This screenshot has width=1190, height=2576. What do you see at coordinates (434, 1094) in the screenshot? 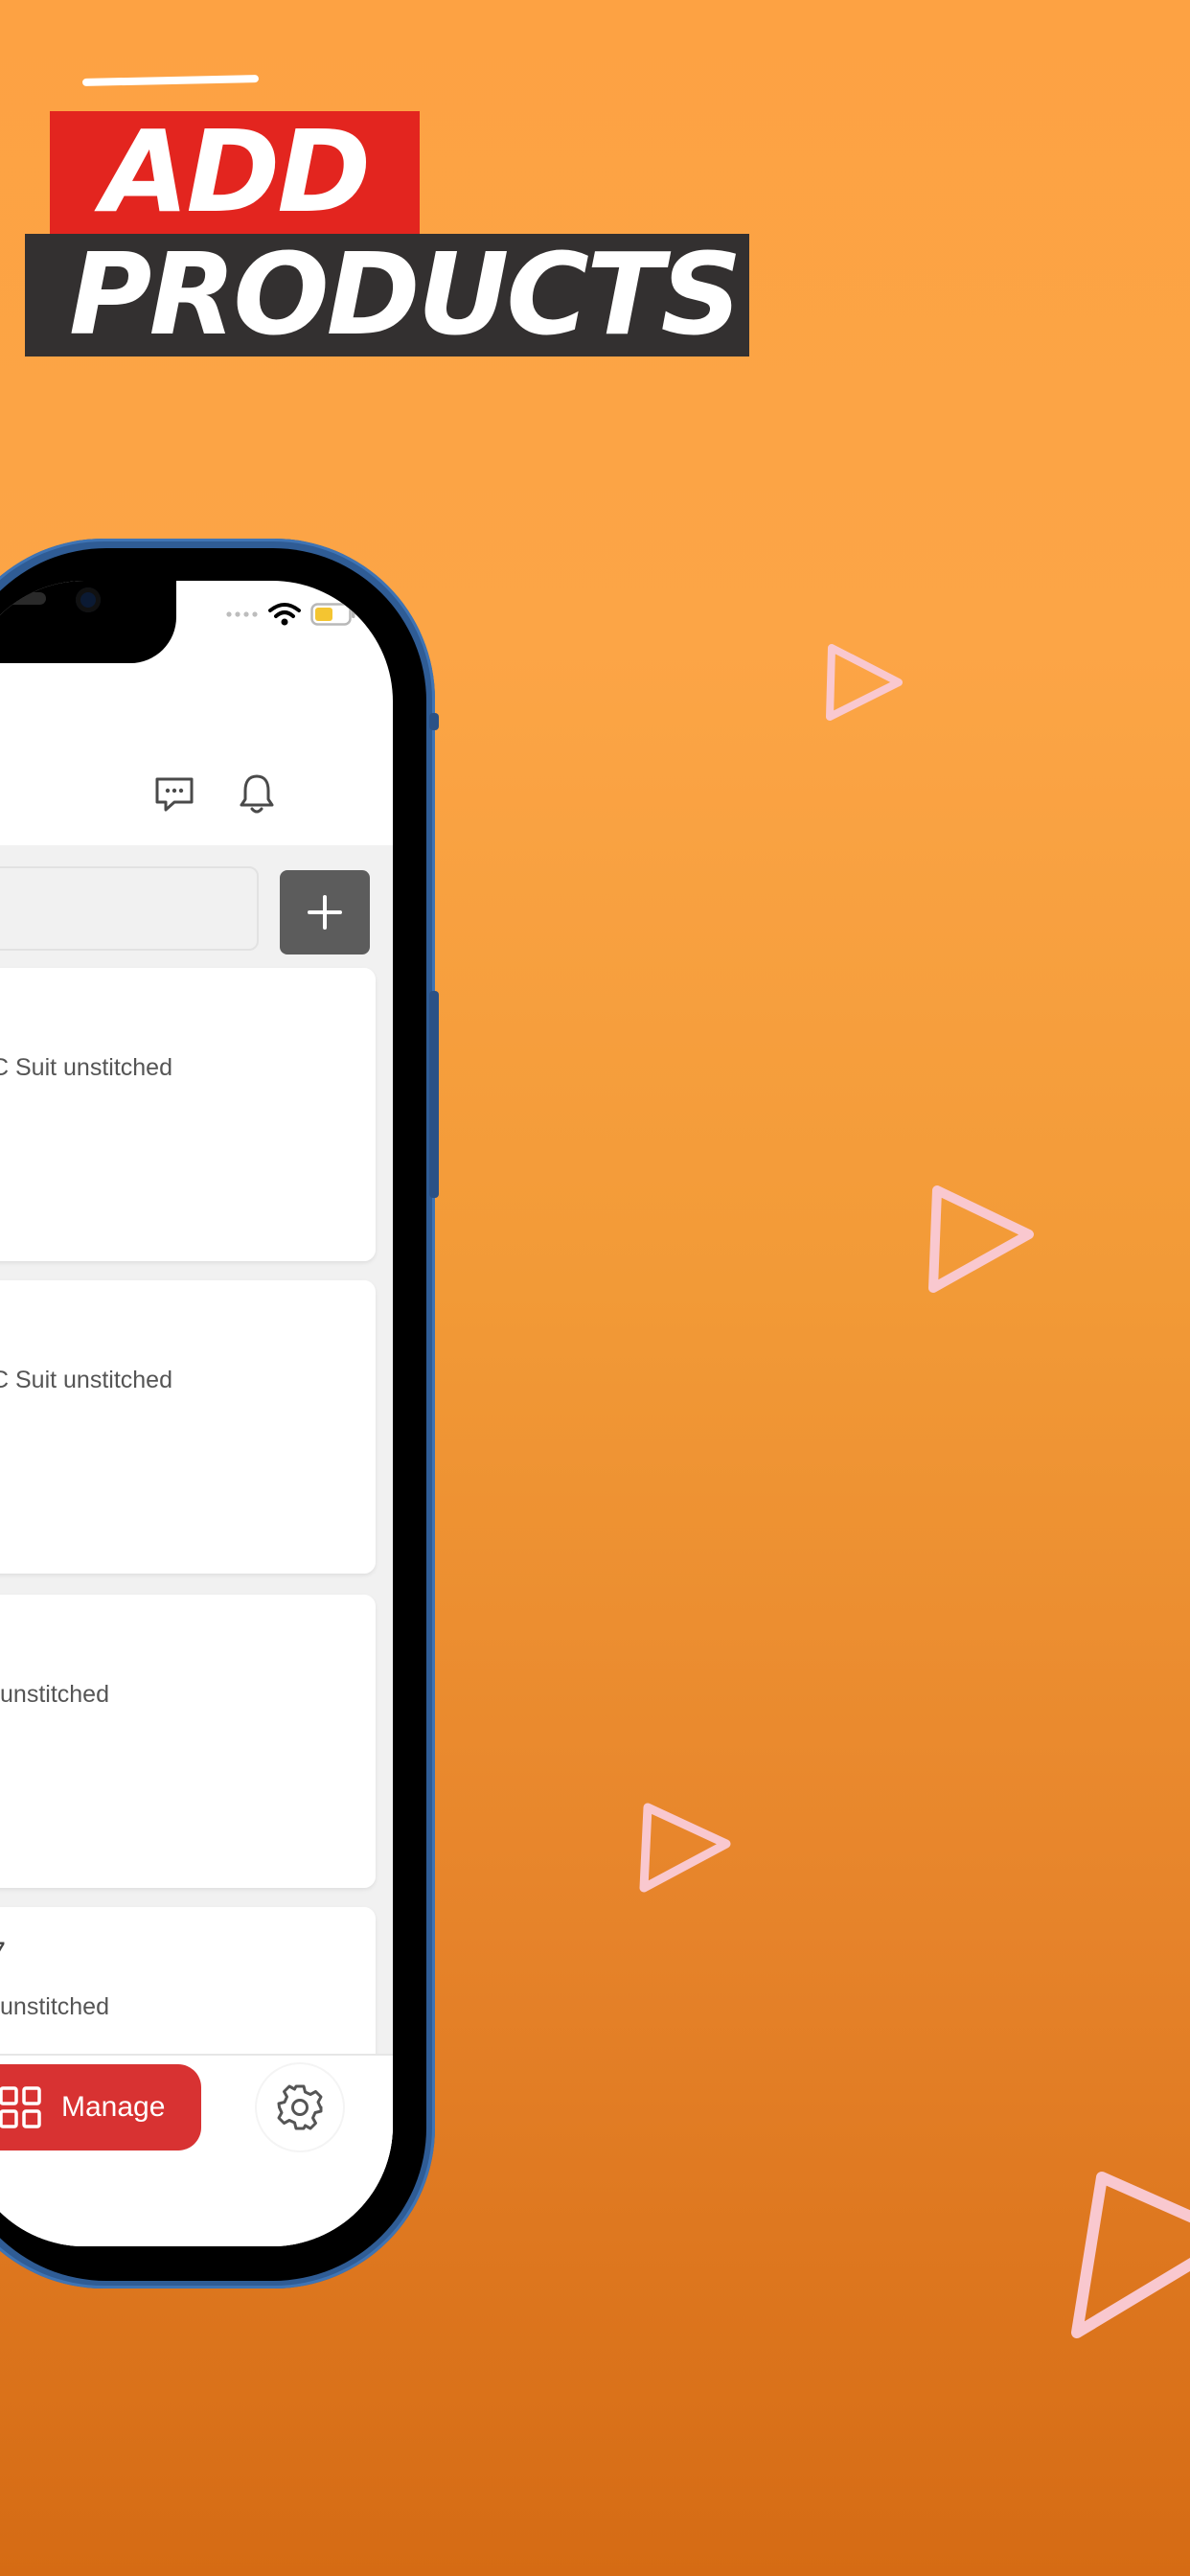
I see `phone-side-button` at bounding box center [434, 1094].